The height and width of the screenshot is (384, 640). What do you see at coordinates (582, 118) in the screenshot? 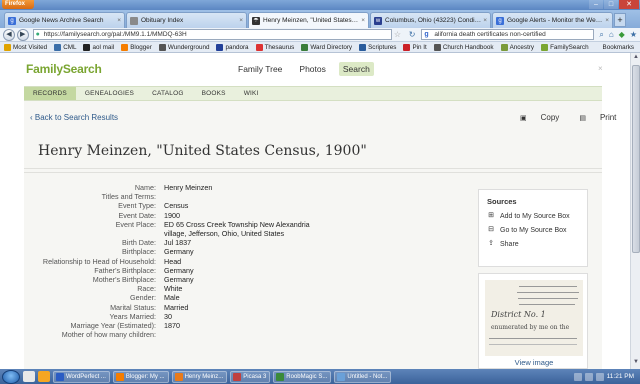
I see `print-icon: ▤` at bounding box center [582, 118].